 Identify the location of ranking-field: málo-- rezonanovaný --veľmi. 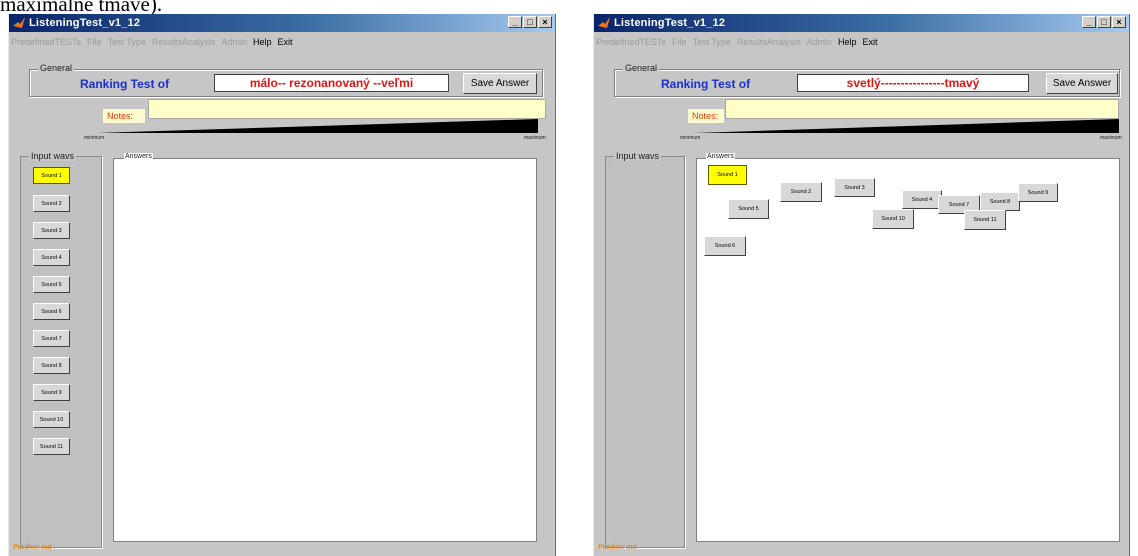
(331, 83).